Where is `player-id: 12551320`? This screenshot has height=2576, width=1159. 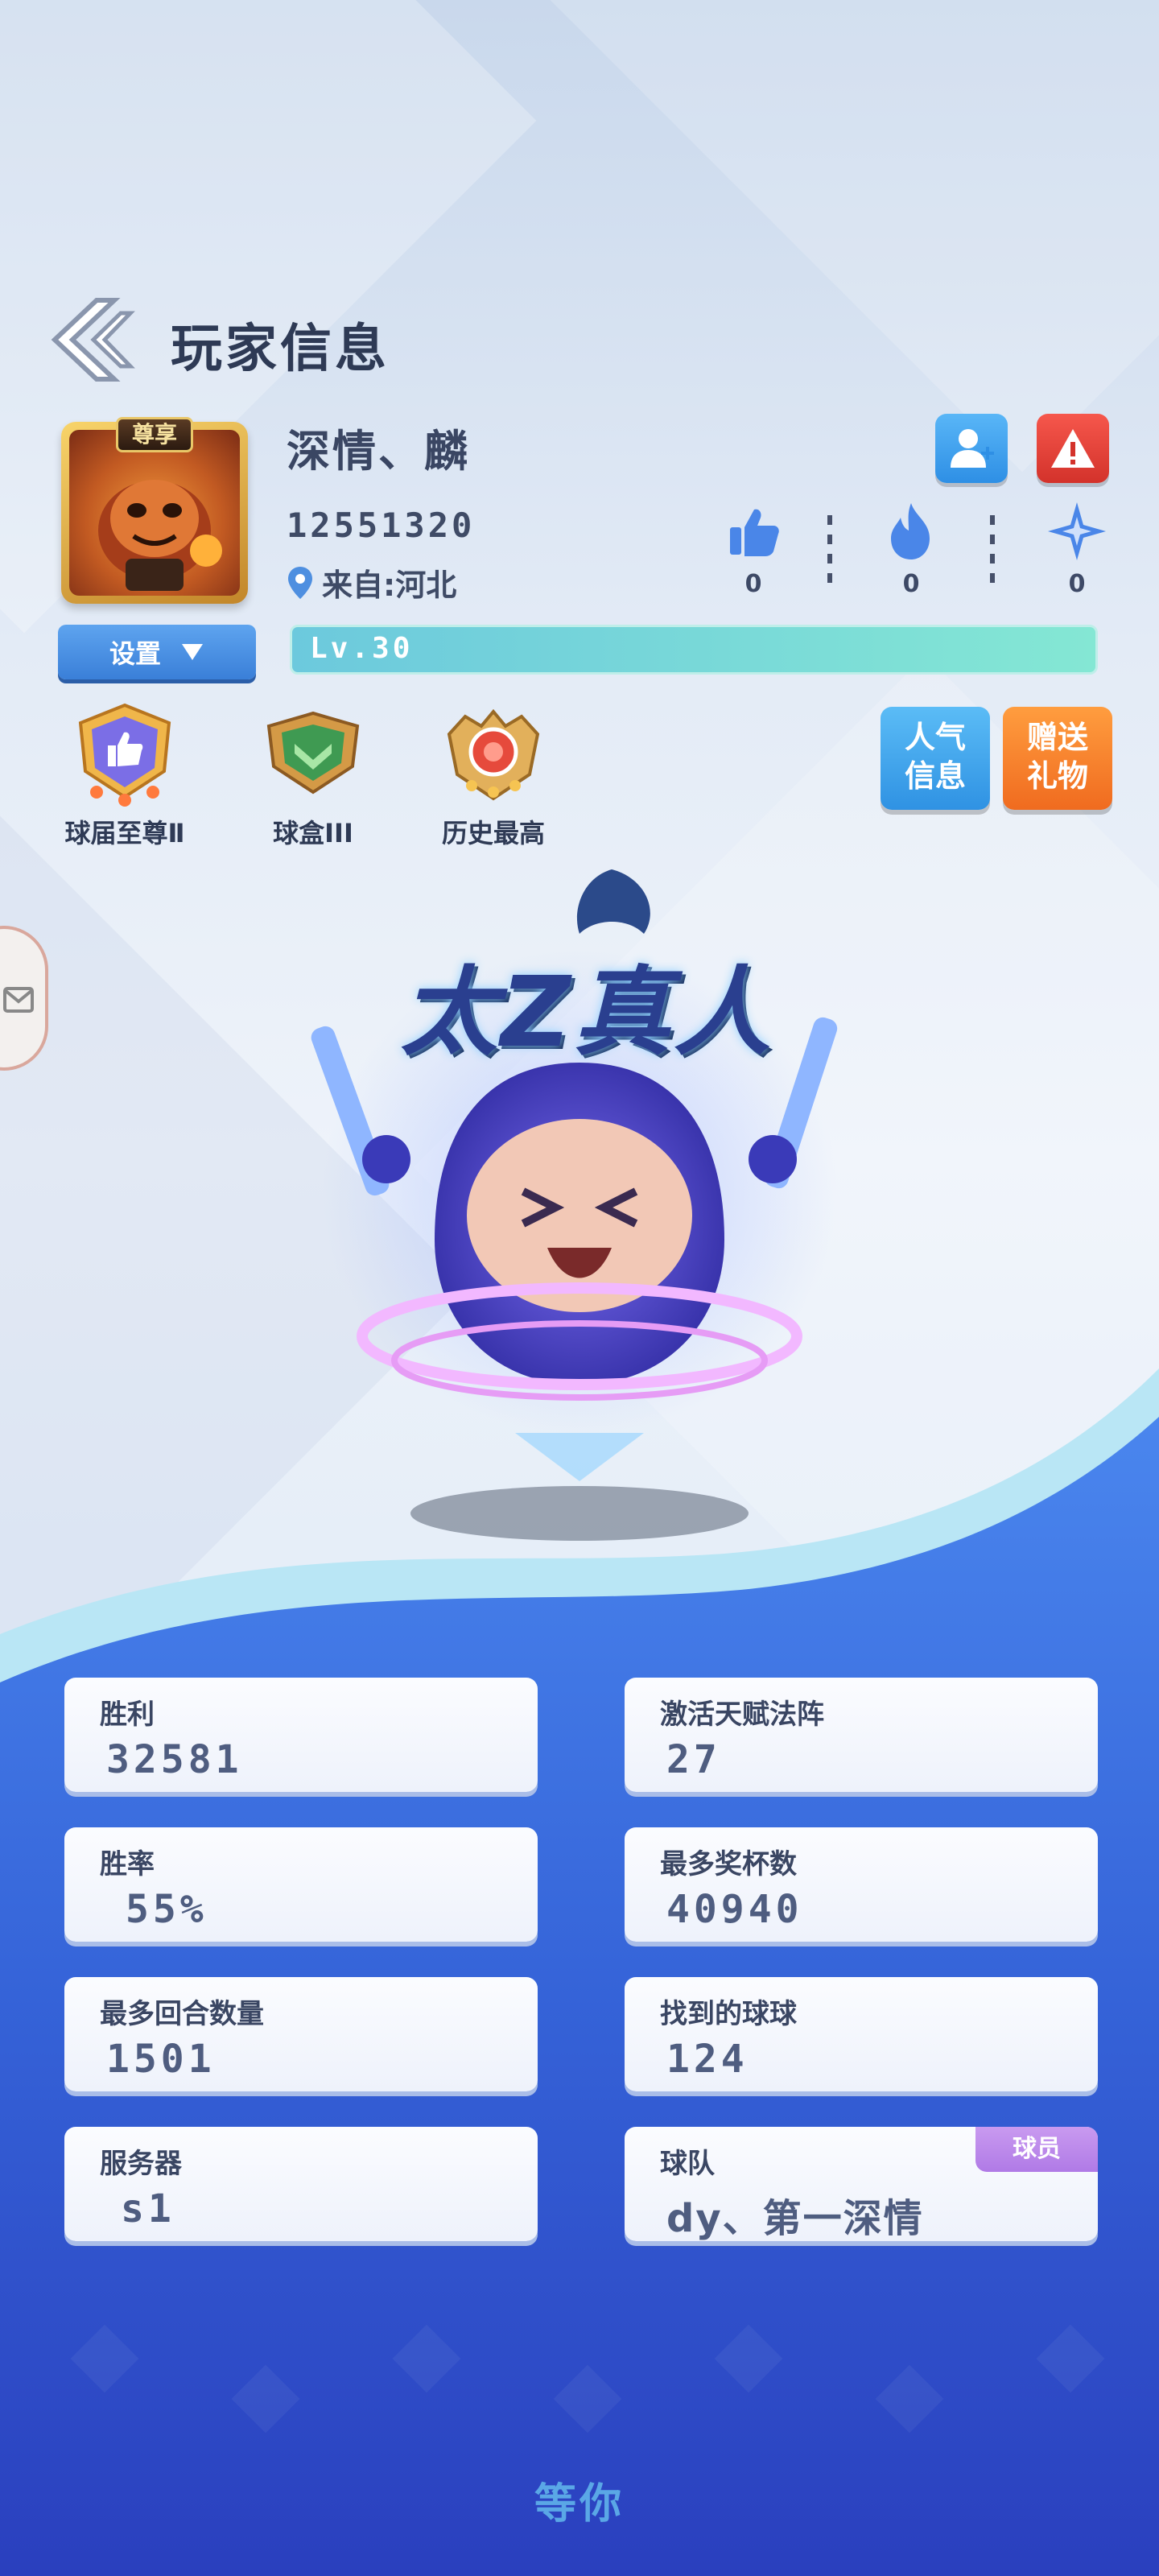
player-id: 12551320 is located at coordinates (381, 525).